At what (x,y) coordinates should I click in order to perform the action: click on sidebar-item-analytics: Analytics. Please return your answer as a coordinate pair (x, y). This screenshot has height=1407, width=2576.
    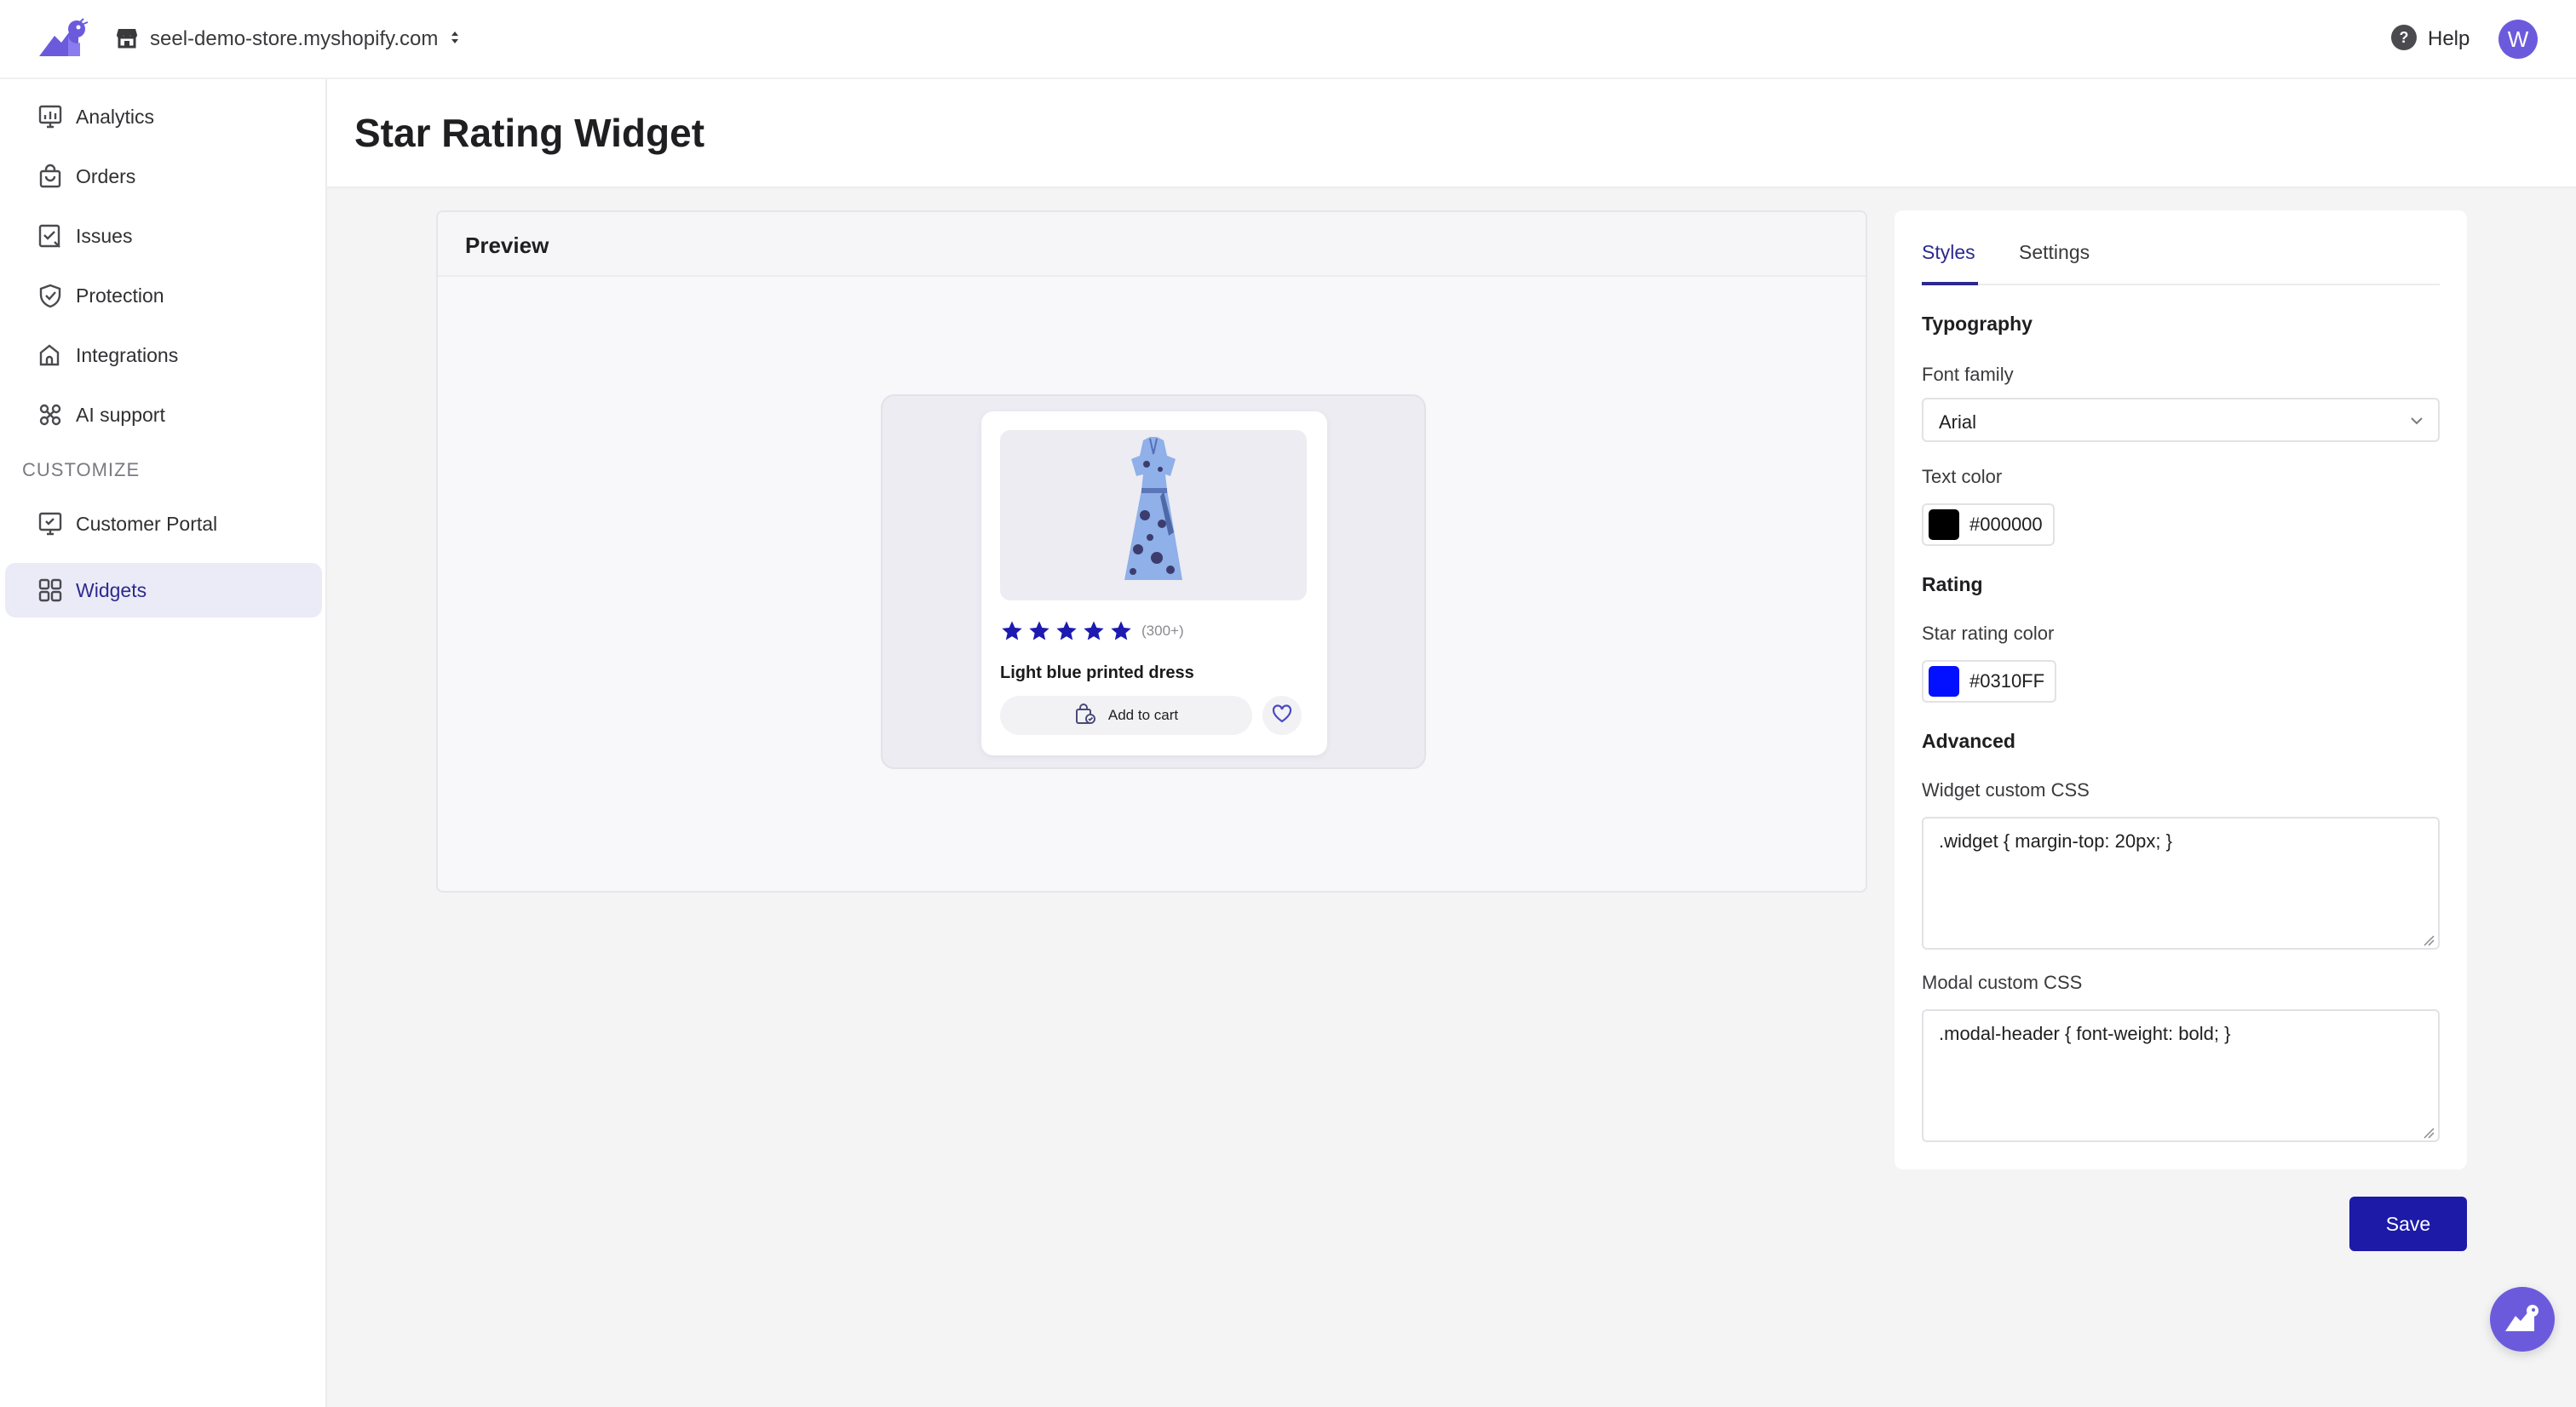
    Looking at the image, I should click on (163, 116).